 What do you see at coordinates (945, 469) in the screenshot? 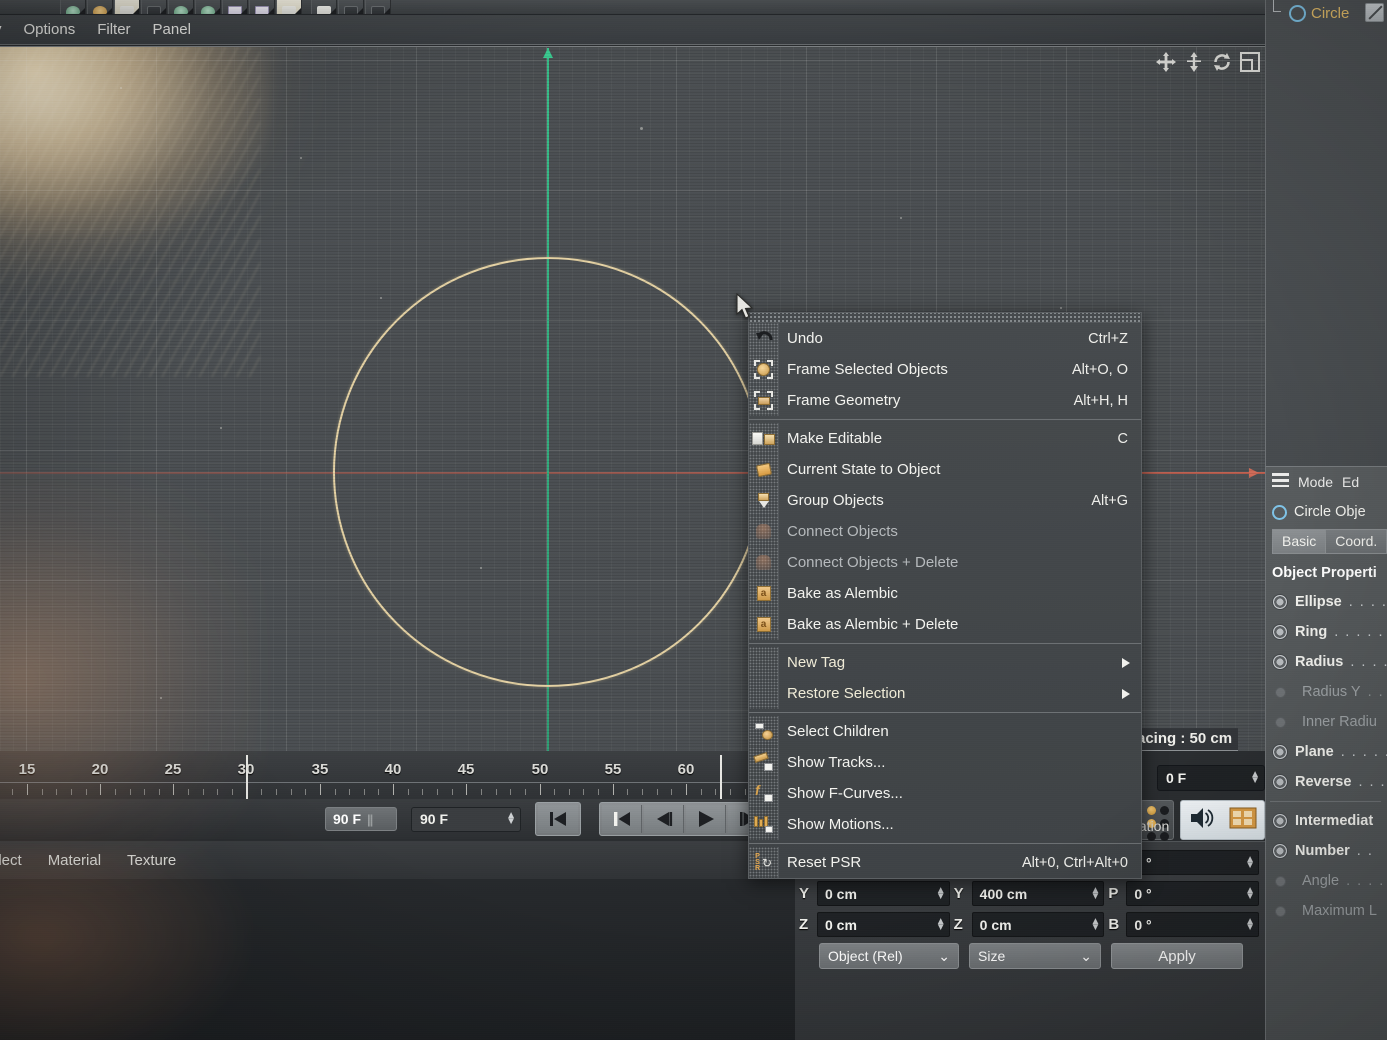
I see `menu-item-current-state-to-object: Current State to Object` at bounding box center [945, 469].